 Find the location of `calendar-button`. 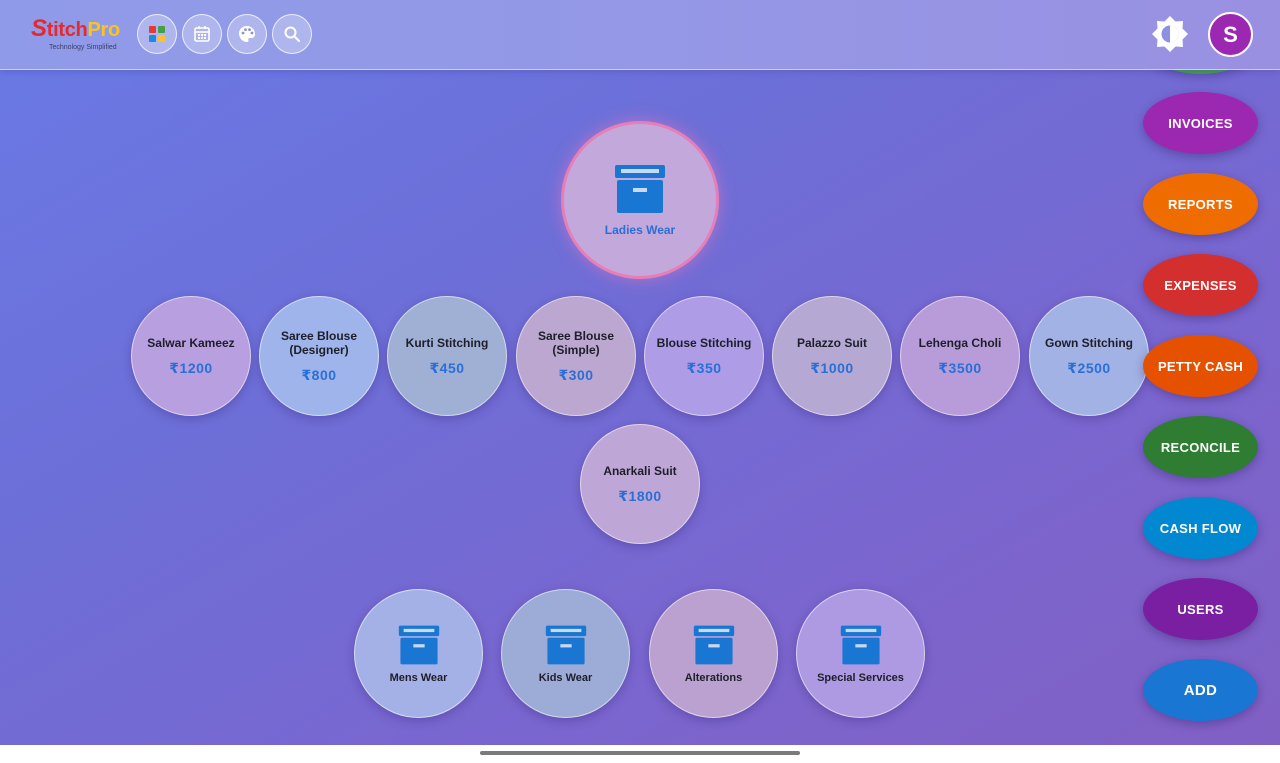

calendar-button is located at coordinates (202, 34).